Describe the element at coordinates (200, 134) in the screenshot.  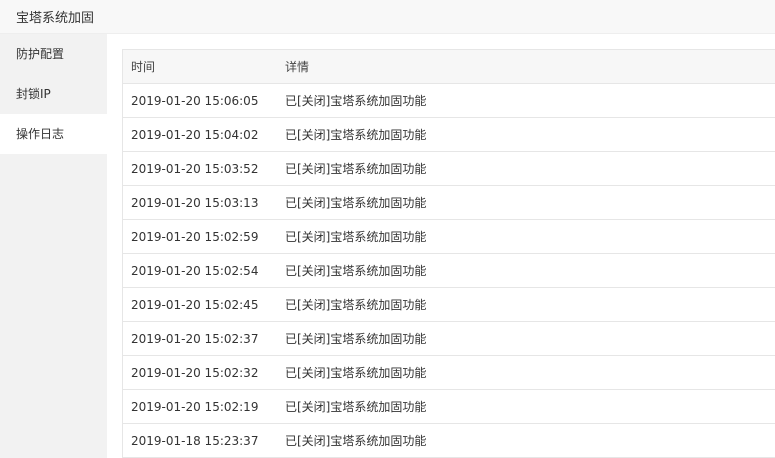
I see `log-time-cell: 2019-01-20 15:04:02` at that location.